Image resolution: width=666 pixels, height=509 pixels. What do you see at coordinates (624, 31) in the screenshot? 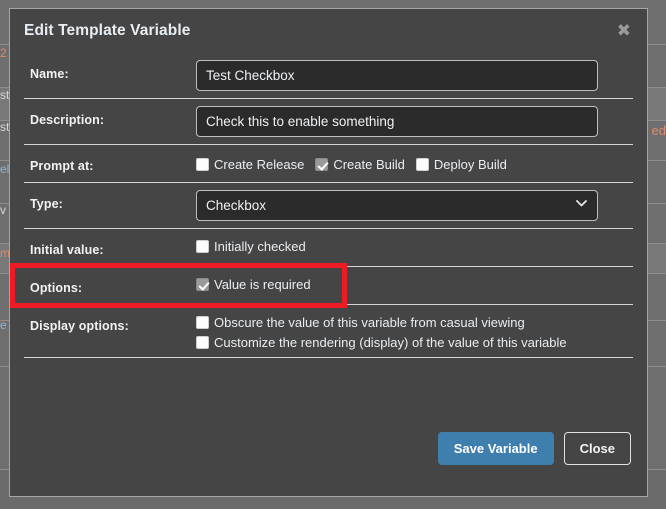
I see `close-icon: ✖` at bounding box center [624, 31].